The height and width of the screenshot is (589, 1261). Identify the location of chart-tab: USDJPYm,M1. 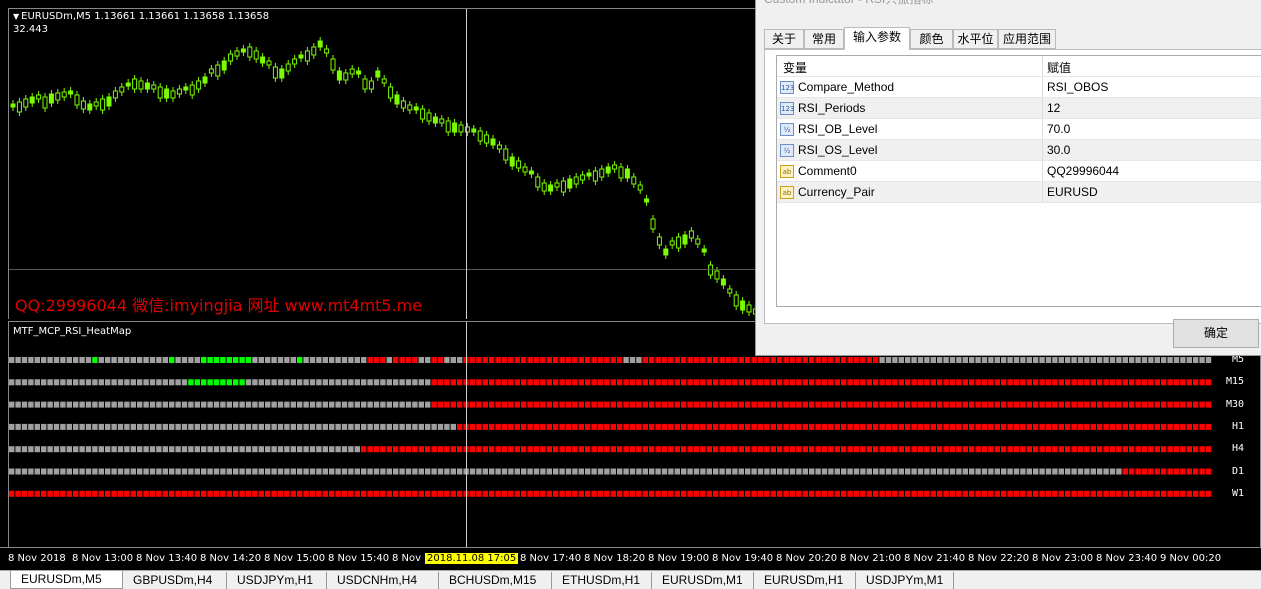
(905, 580).